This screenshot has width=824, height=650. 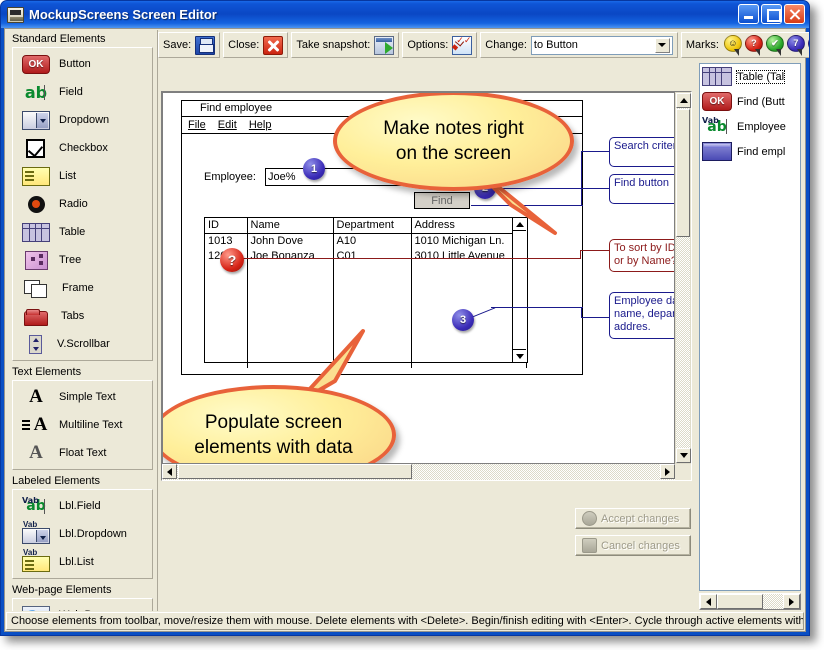 What do you see at coordinates (273, 45) in the screenshot?
I see `close-icon` at bounding box center [273, 45].